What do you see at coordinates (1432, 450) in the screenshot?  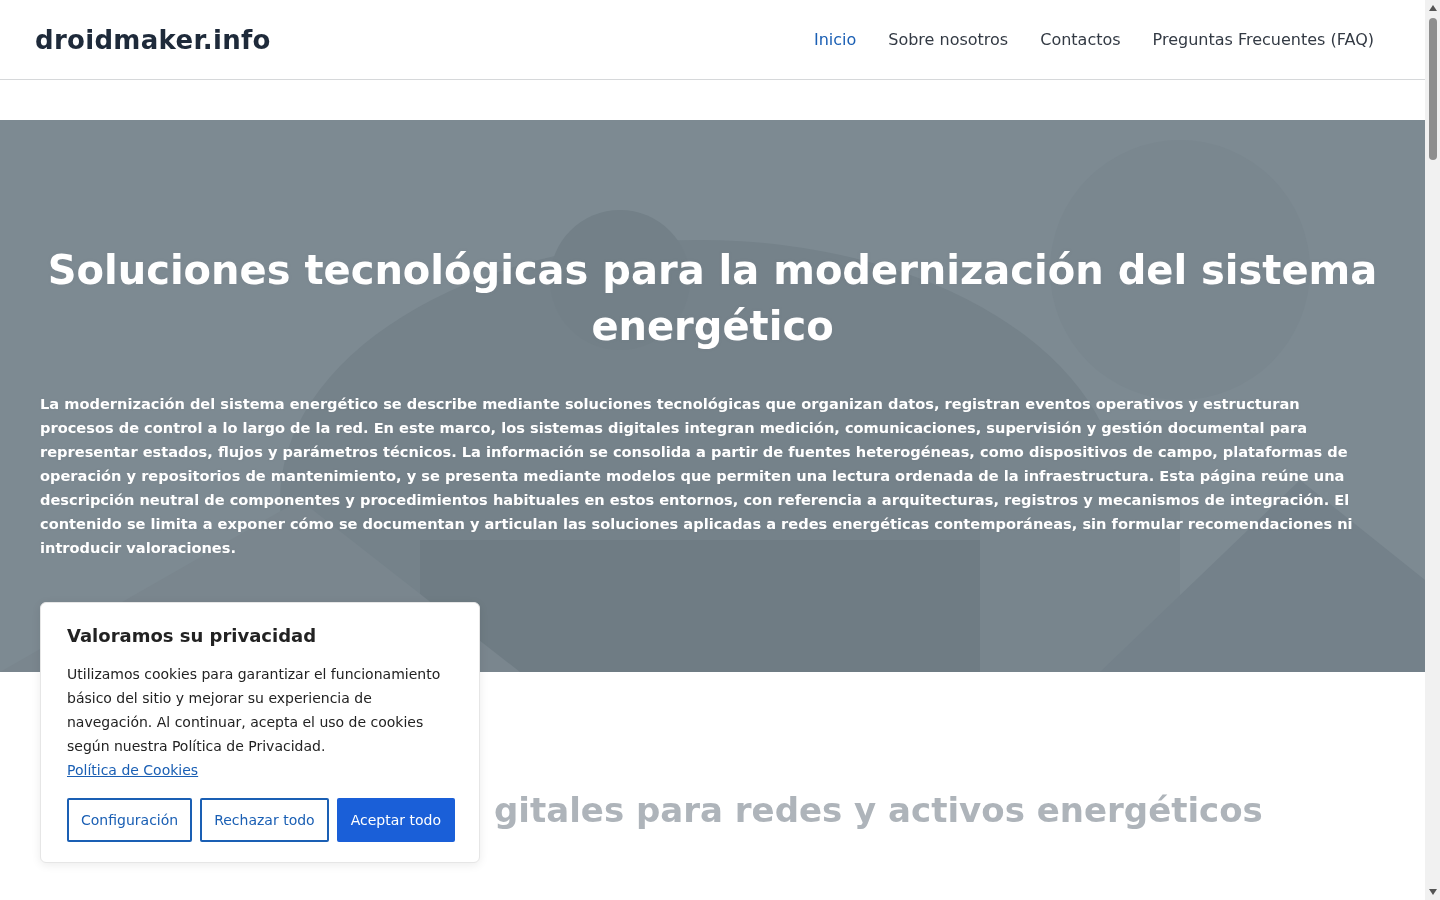 I see `scrollbar` at bounding box center [1432, 450].